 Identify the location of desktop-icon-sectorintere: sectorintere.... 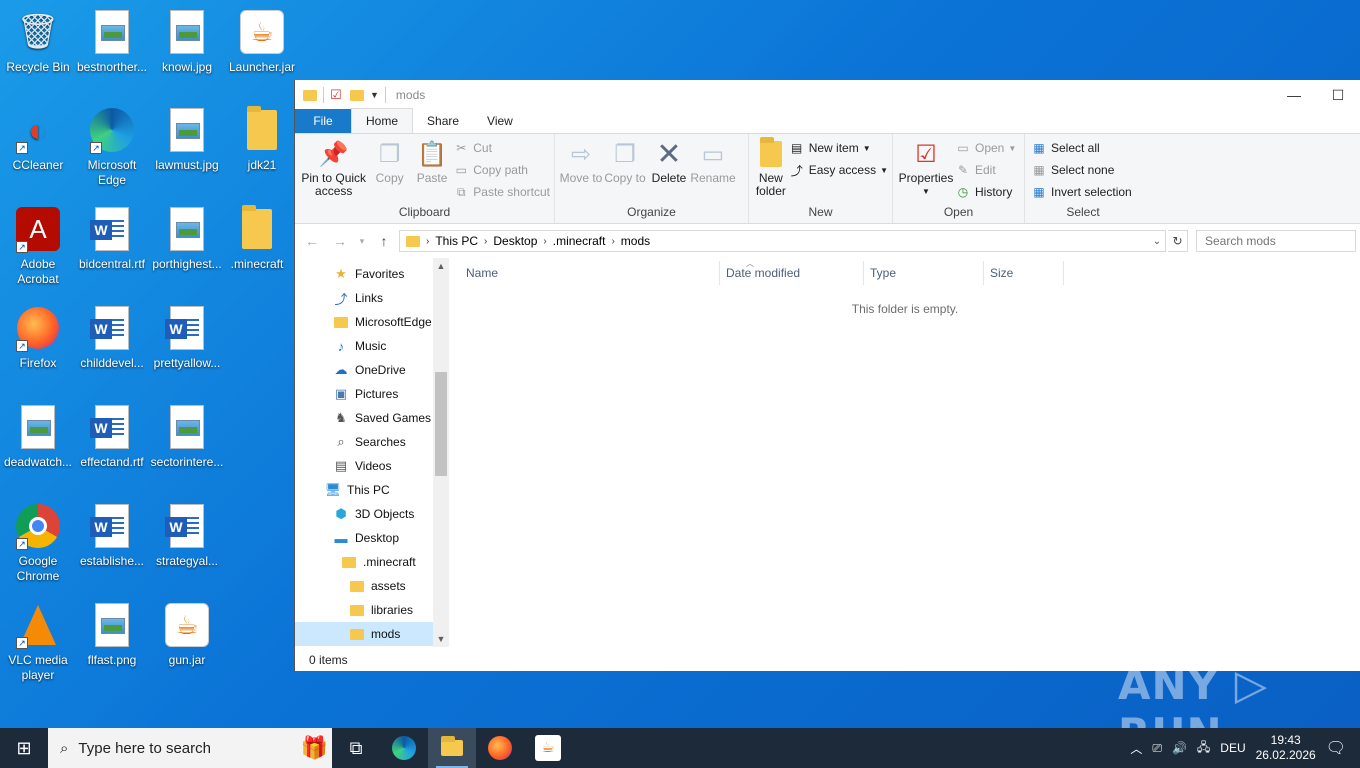
(187, 436).